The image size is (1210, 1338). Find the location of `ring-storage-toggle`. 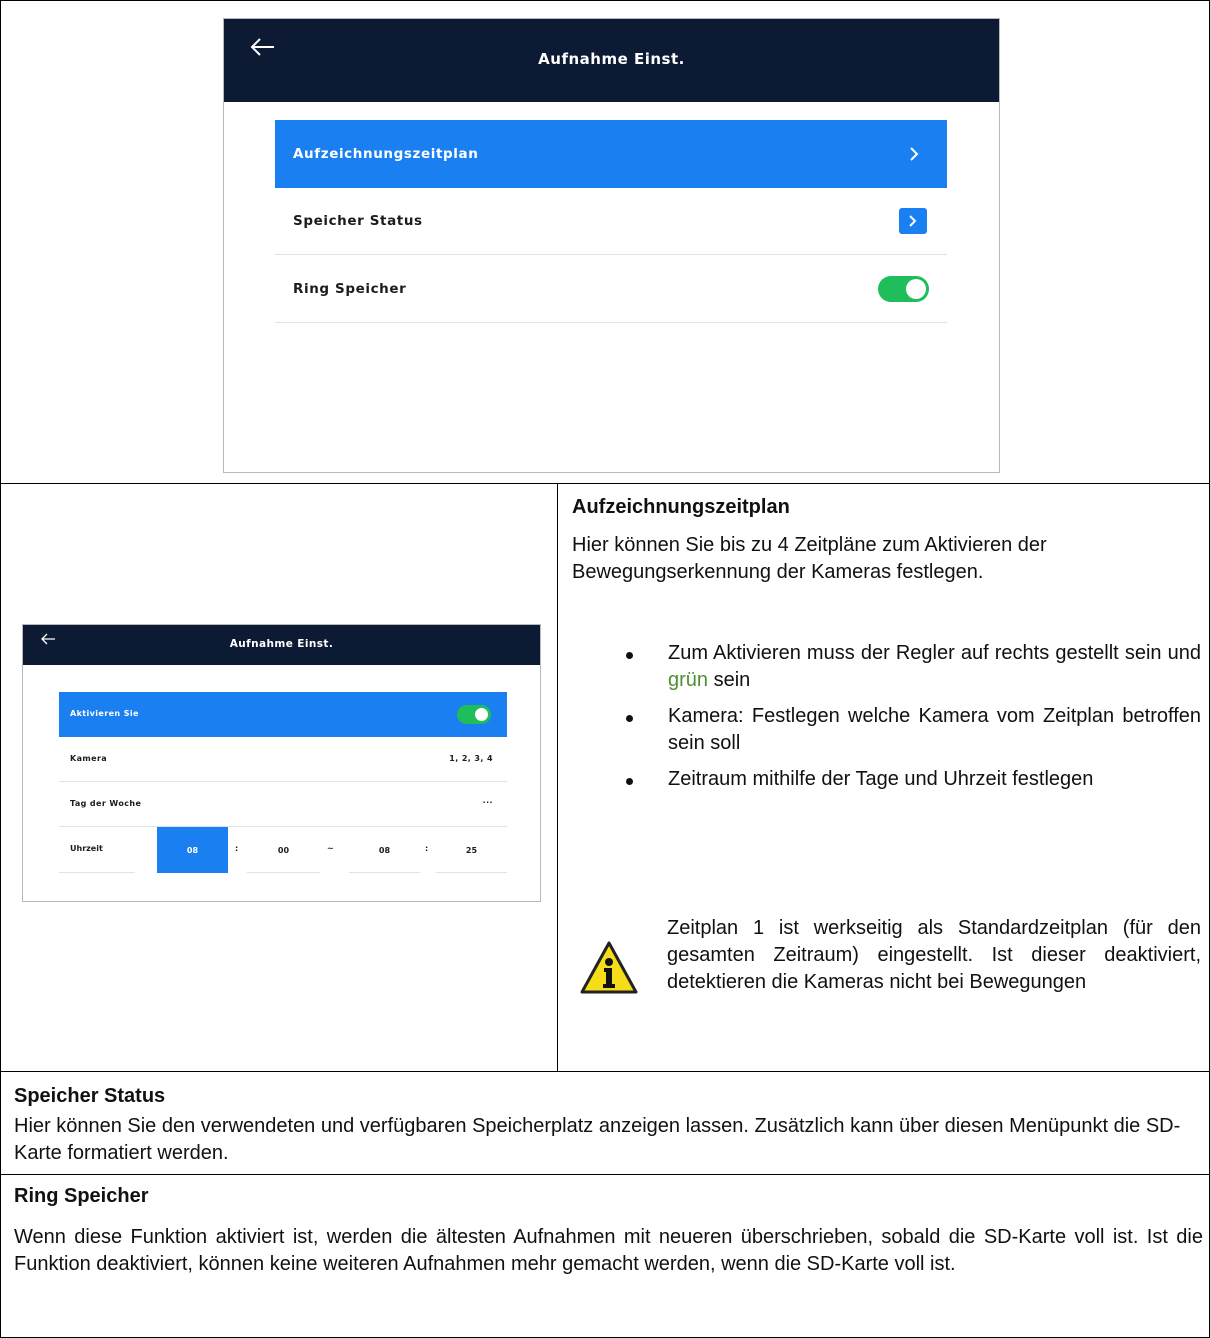

ring-storage-toggle is located at coordinates (903, 289).